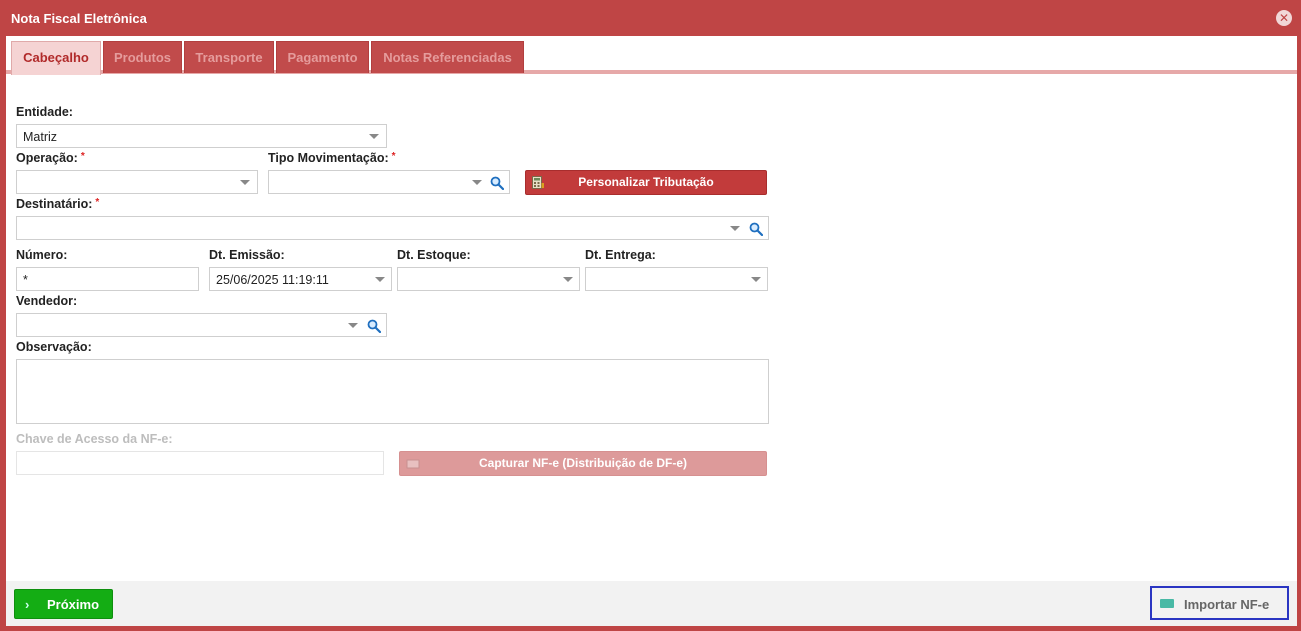  Describe the element at coordinates (27, 604) in the screenshot. I see `chevron-right-icon: ›` at that location.